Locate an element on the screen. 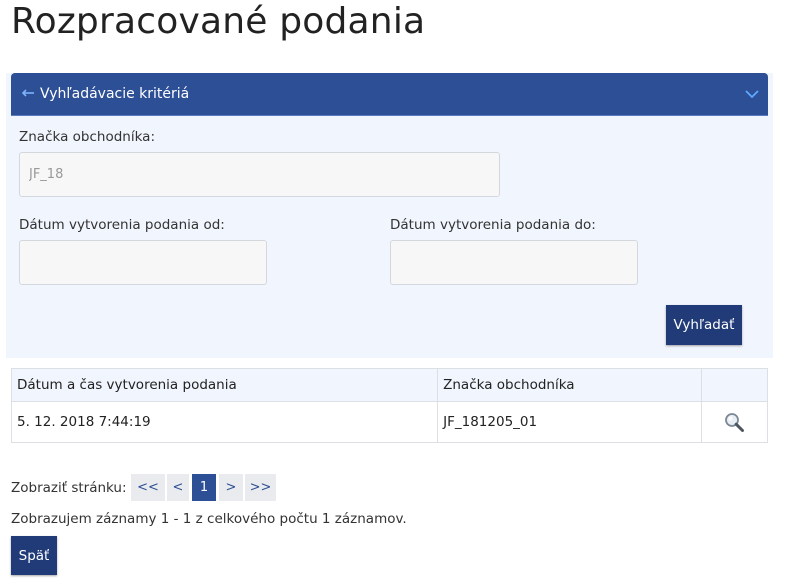 The height and width of the screenshot is (587, 788). date-from-label: Dátum vytvorenia podania od: is located at coordinates (122, 225).